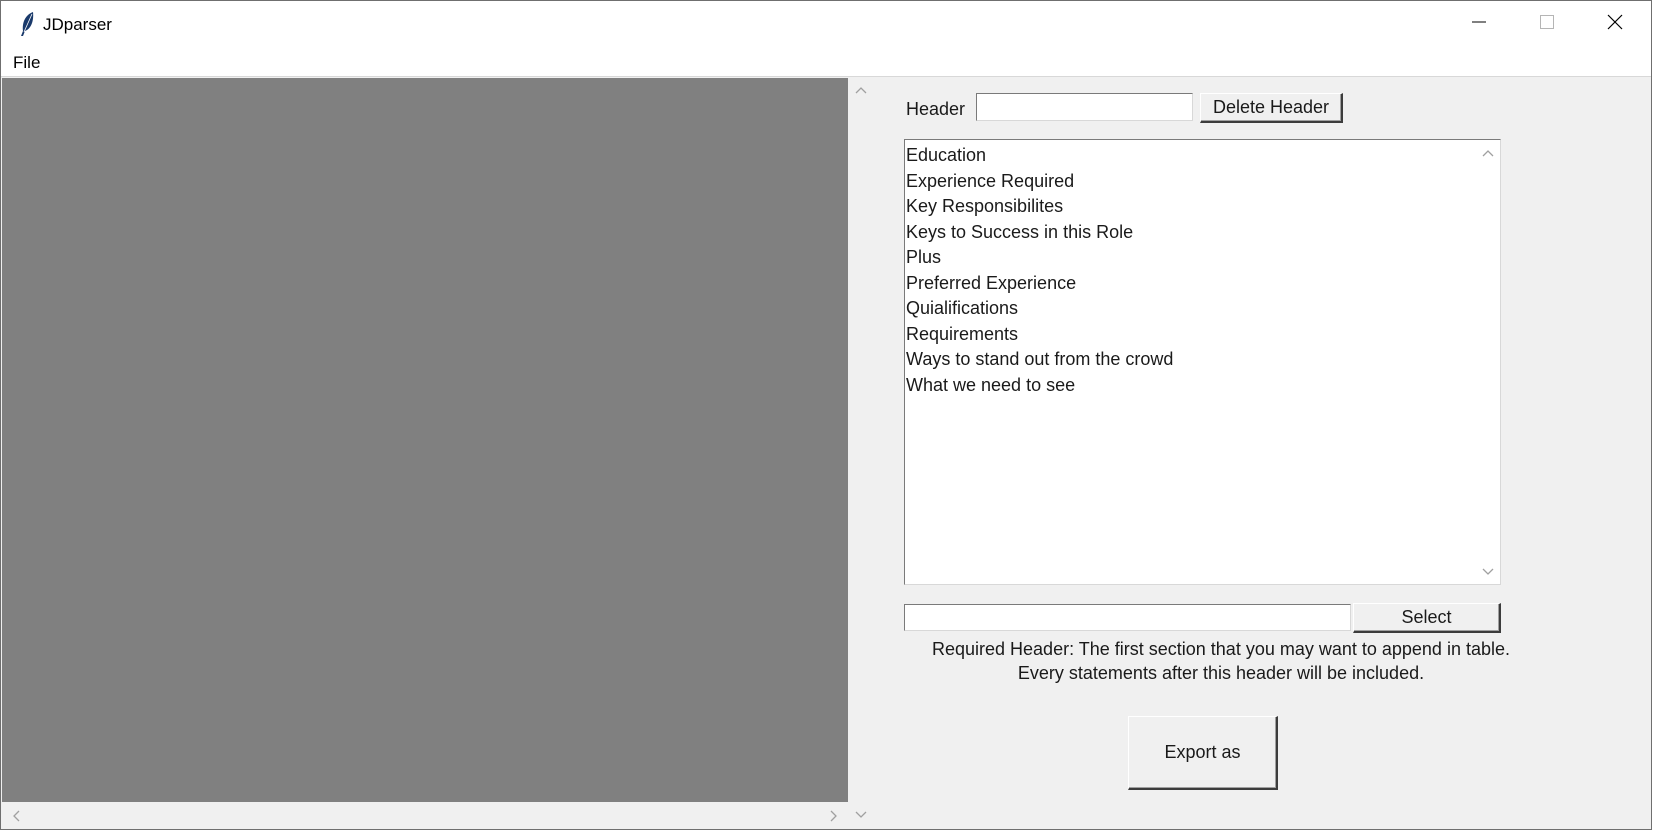 Image resolution: width=1657 pixels, height=830 pixels. What do you see at coordinates (1488, 362) in the screenshot?
I see `listbox-scrollbar` at bounding box center [1488, 362].